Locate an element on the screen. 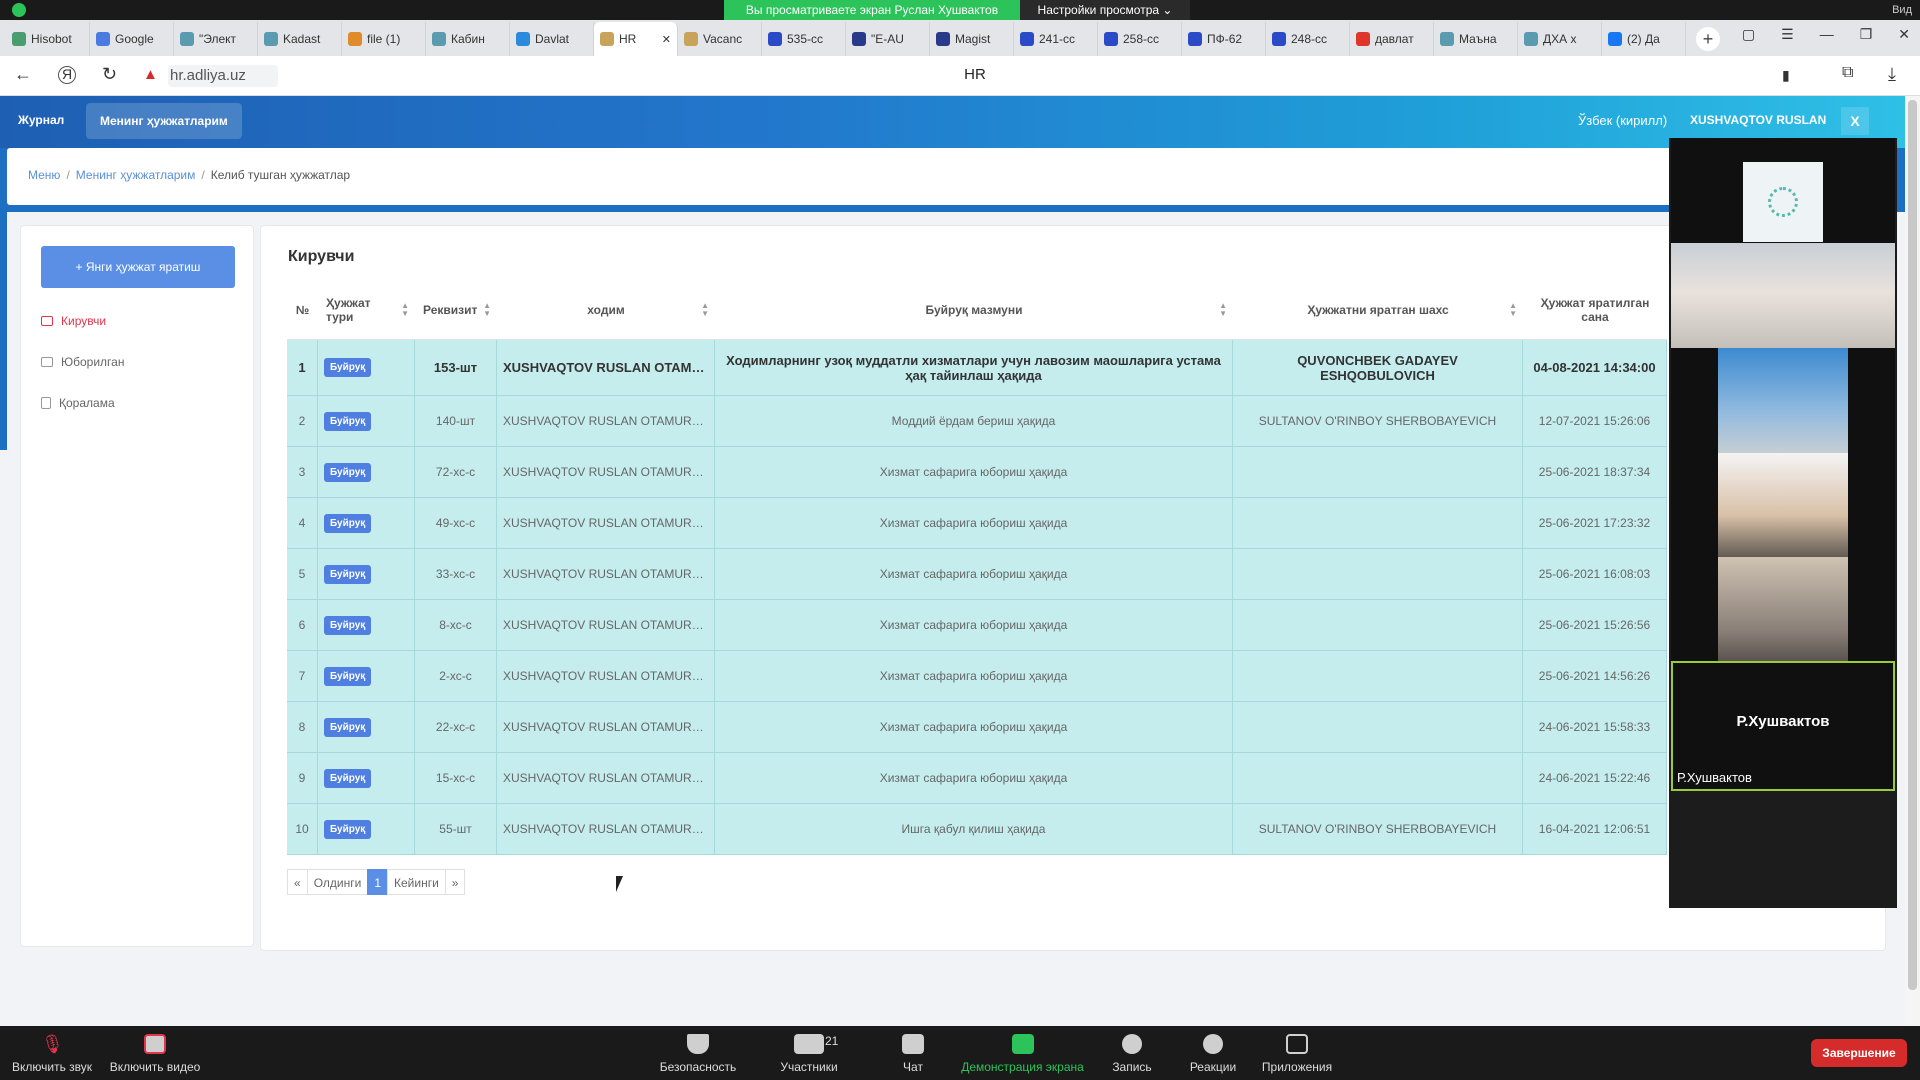 The image size is (1920, 1080). bookmark-icon: ▮ is located at coordinates (1786, 75).